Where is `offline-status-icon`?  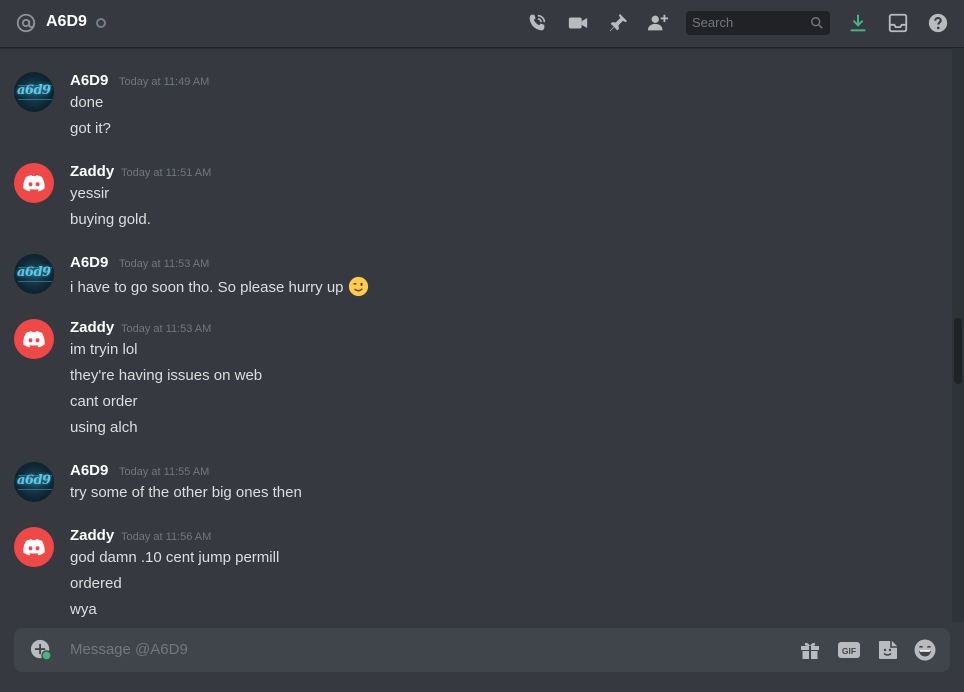
offline-status-icon is located at coordinates (101, 23).